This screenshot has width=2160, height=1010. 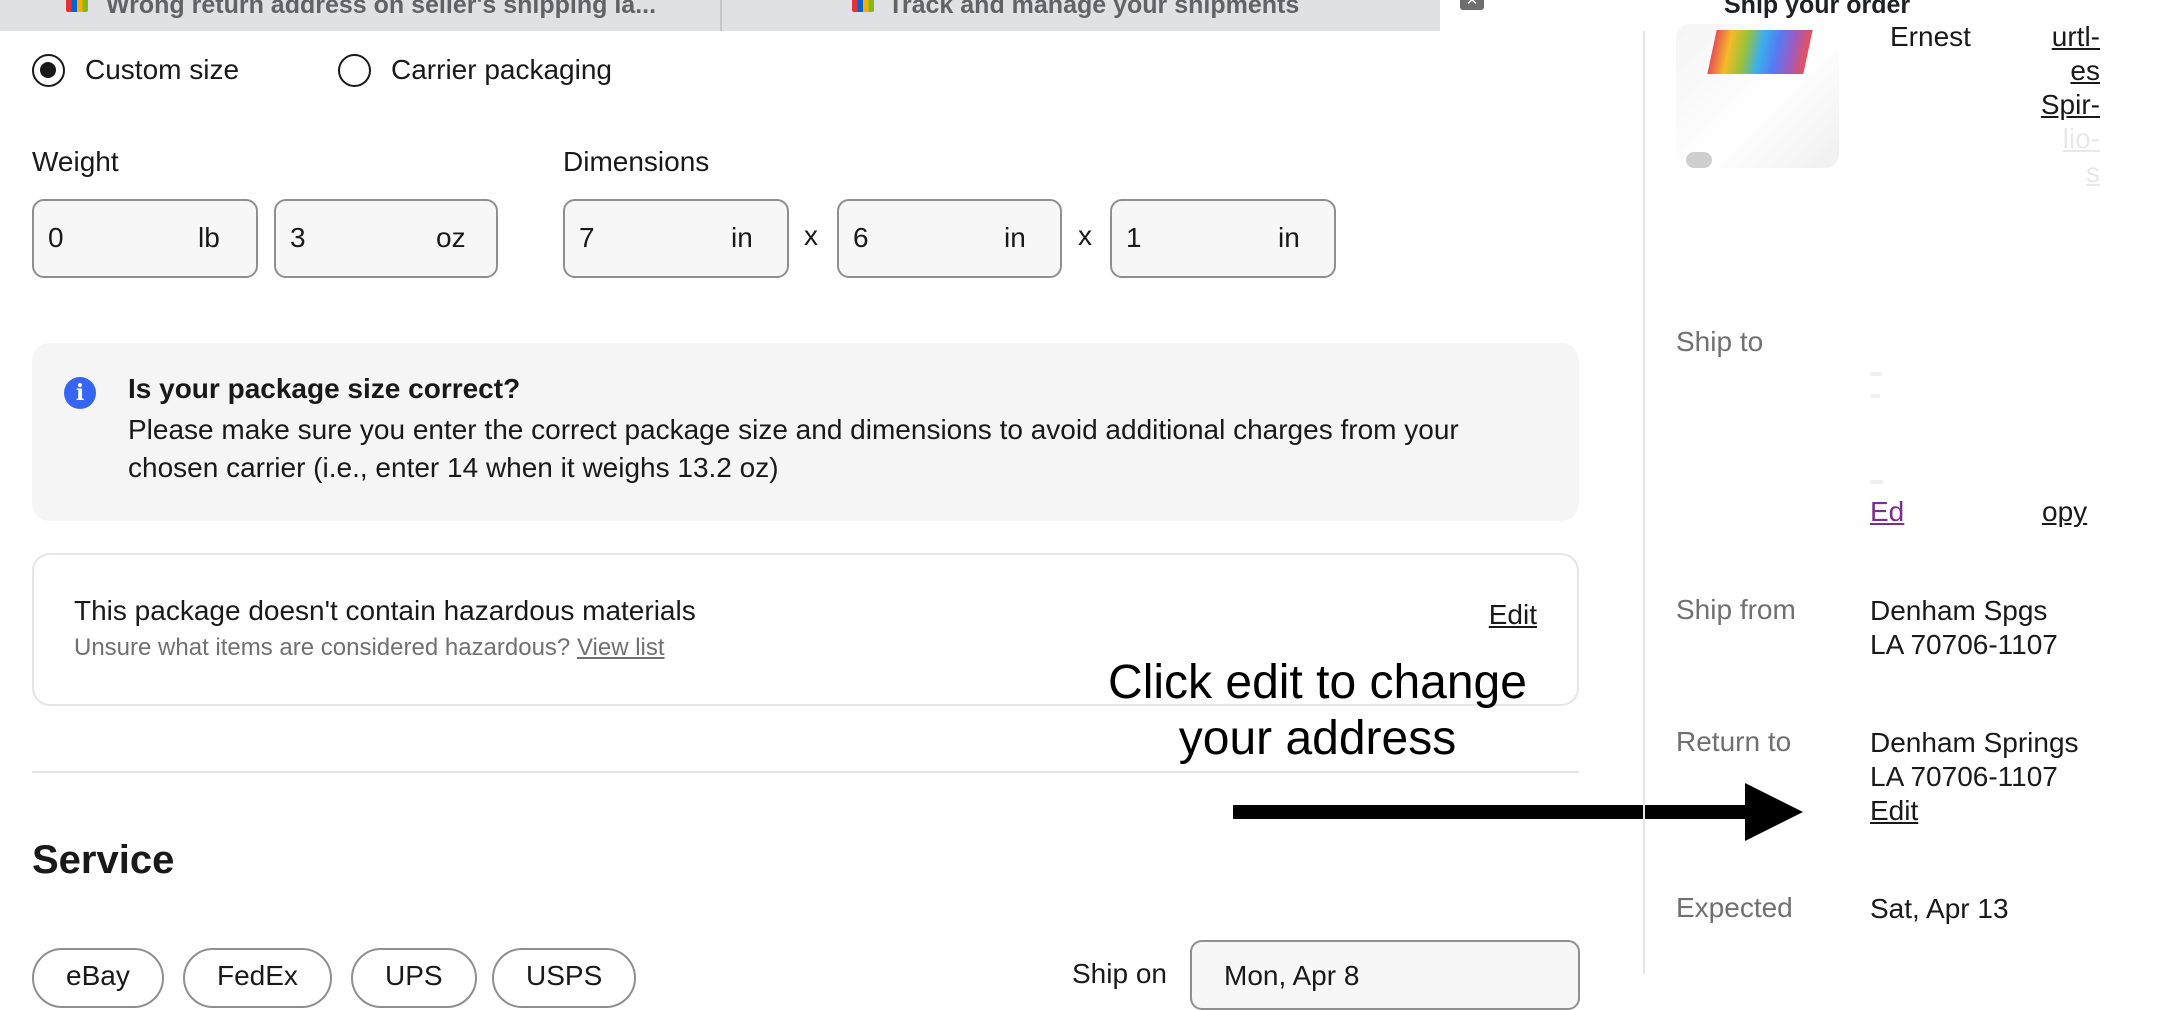 What do you see at coordinates (1644, 502) in the screenshot?
I see `pane-divider` at bounding box center [1644, 502].